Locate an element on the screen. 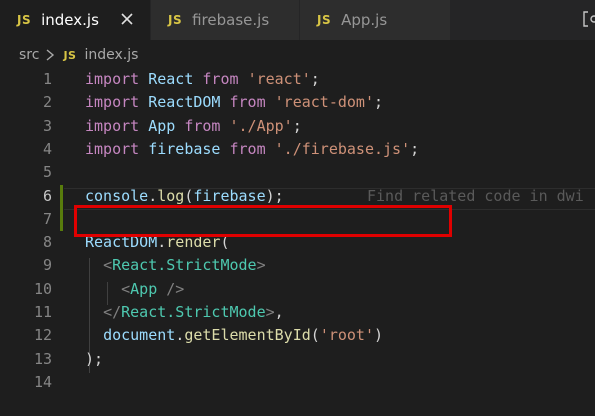  code-token: log is located at coordinates (171, 195).